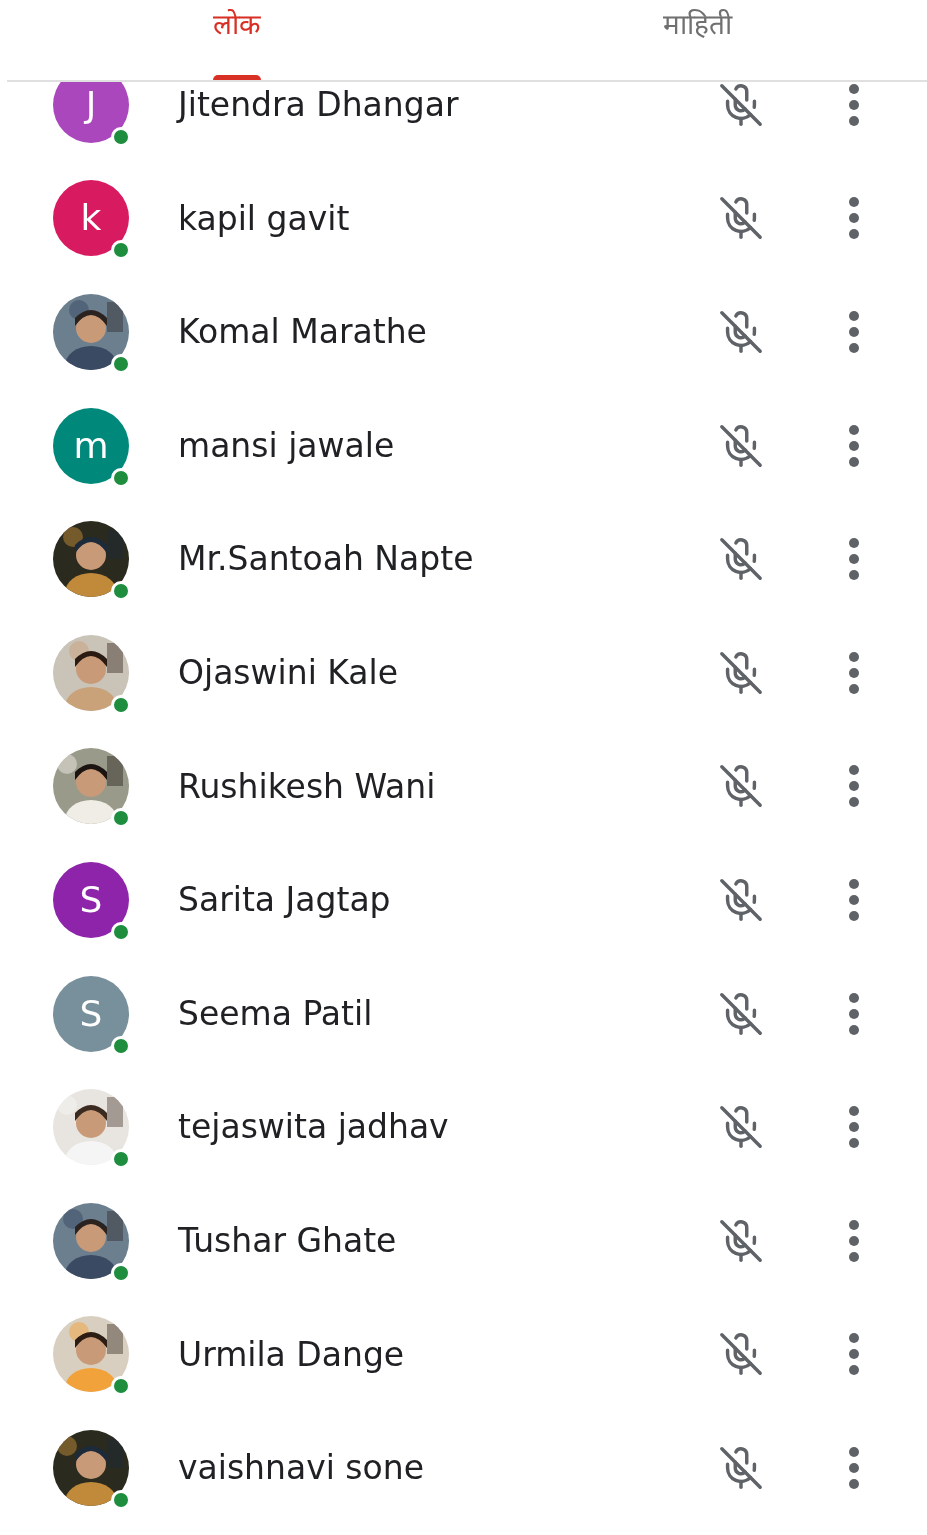 The height and width of the screenshot is (1535, 927). Describe the element at coordinates (285, 900) in the screenshot. I see `participant-name: Sarita Jagtap` at that location.